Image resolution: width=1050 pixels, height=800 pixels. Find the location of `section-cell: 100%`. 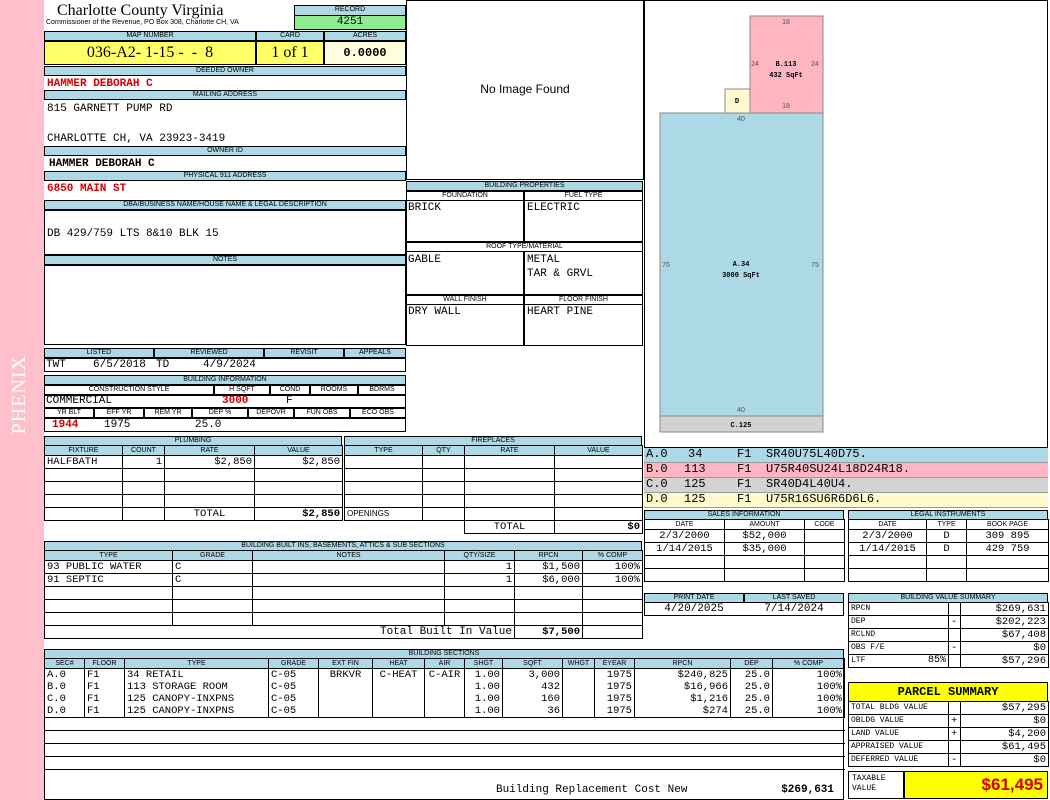

section-cell: 100% is located at coordinates (808, 711).